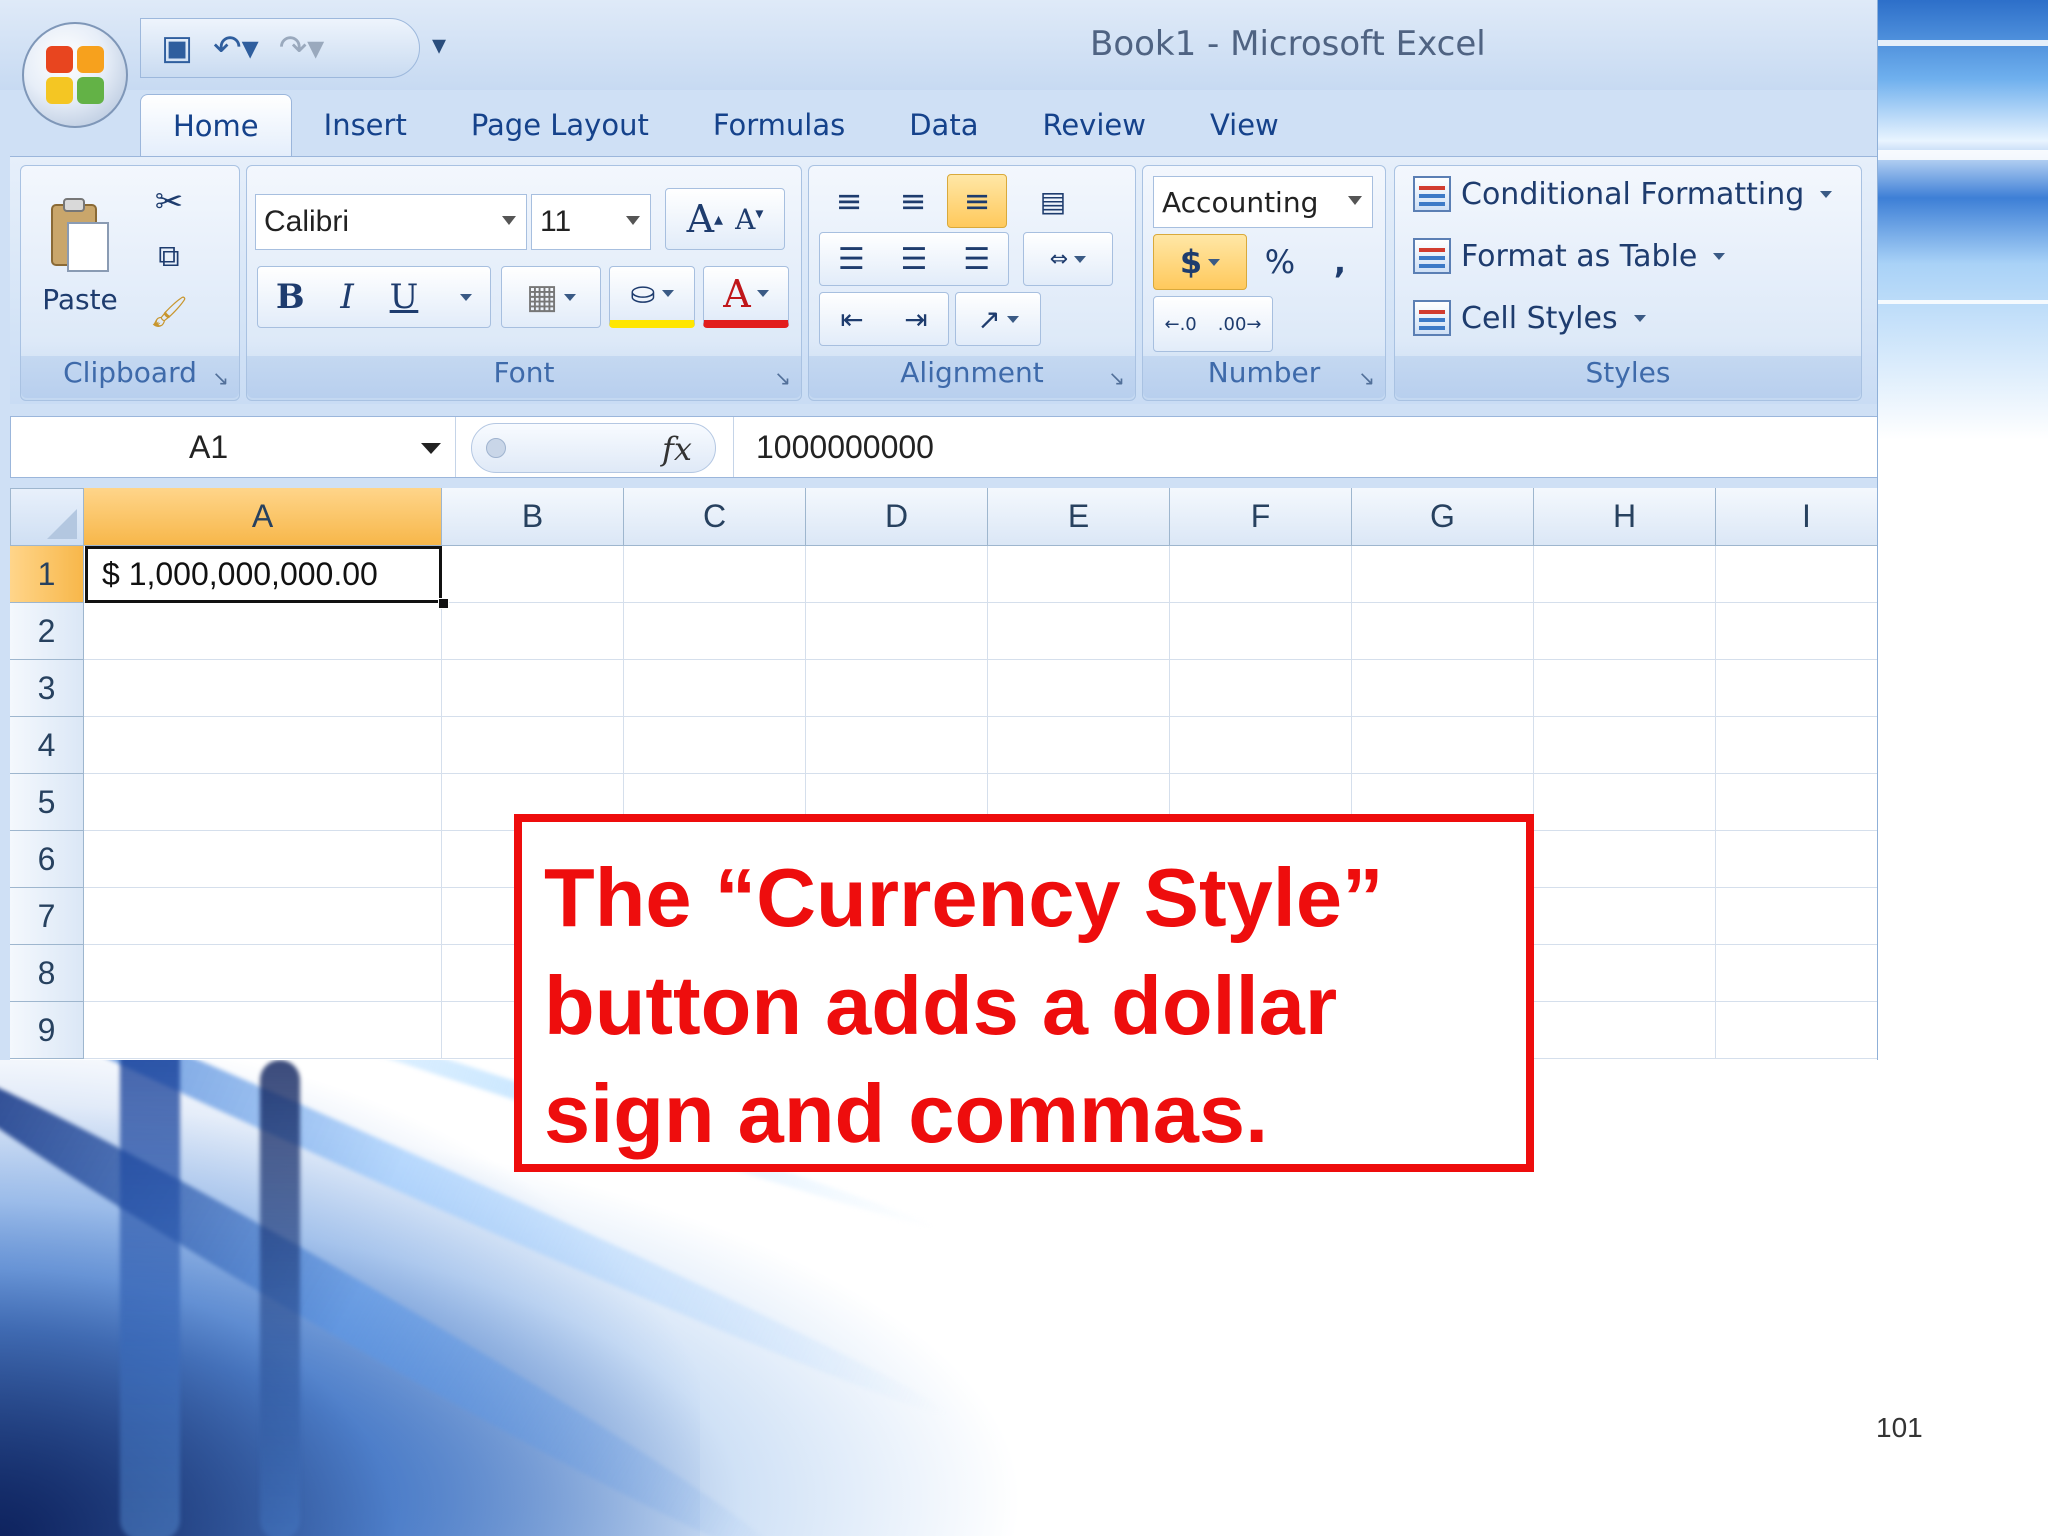 The height and width of the screenshot is (1536, 2048). I want to click on cell-c4, so click(715, 745).